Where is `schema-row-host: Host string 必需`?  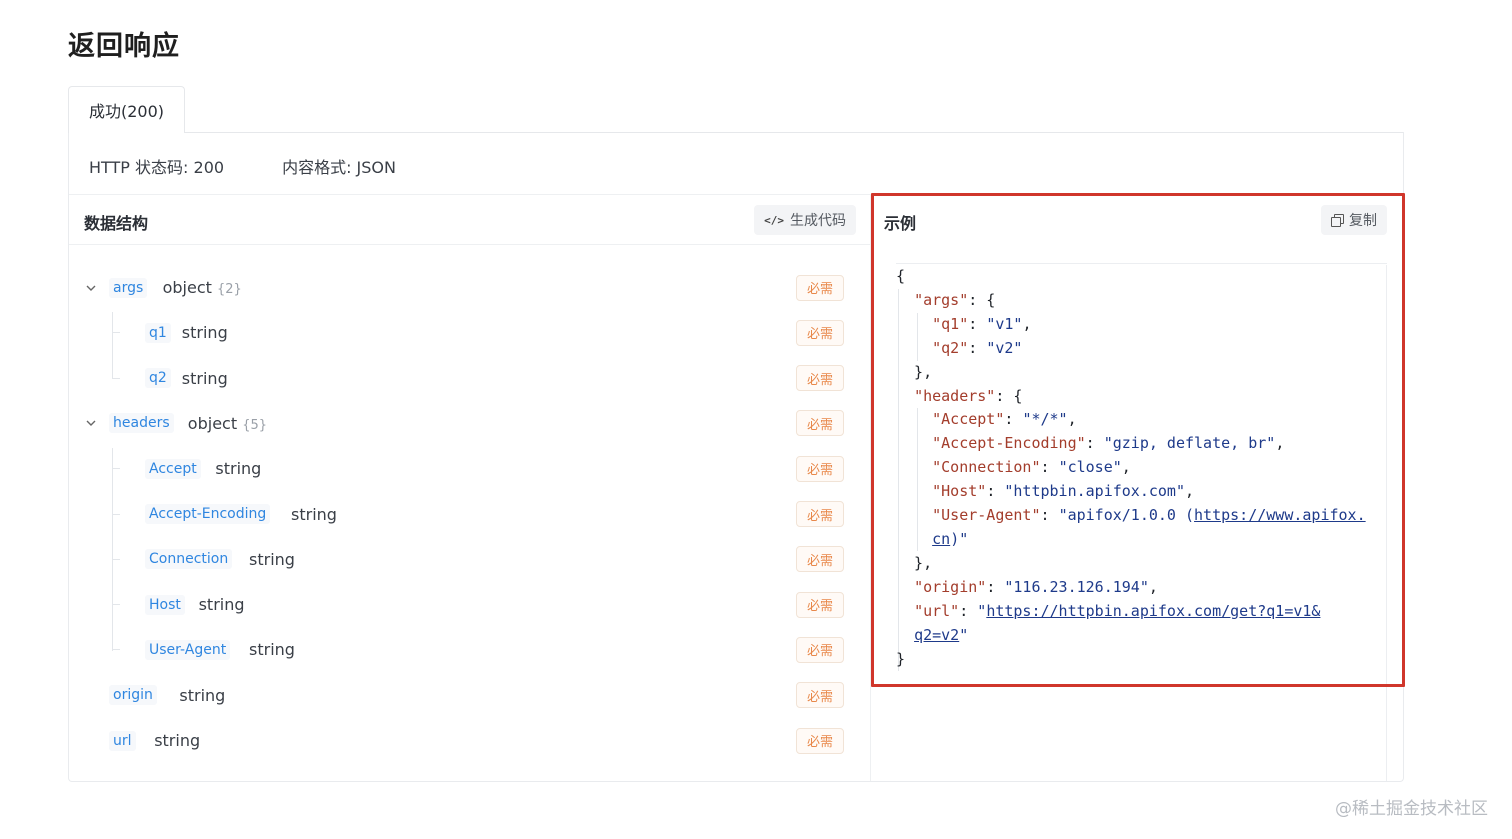
schema-row-host: Host string 必需 is located at coordinates (469, 604).